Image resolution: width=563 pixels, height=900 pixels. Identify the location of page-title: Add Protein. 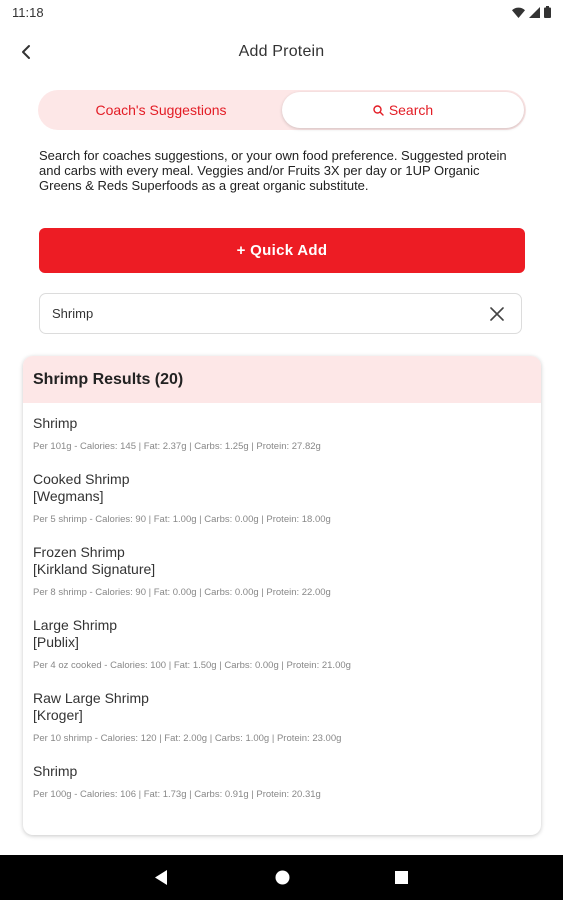
(281, 51).